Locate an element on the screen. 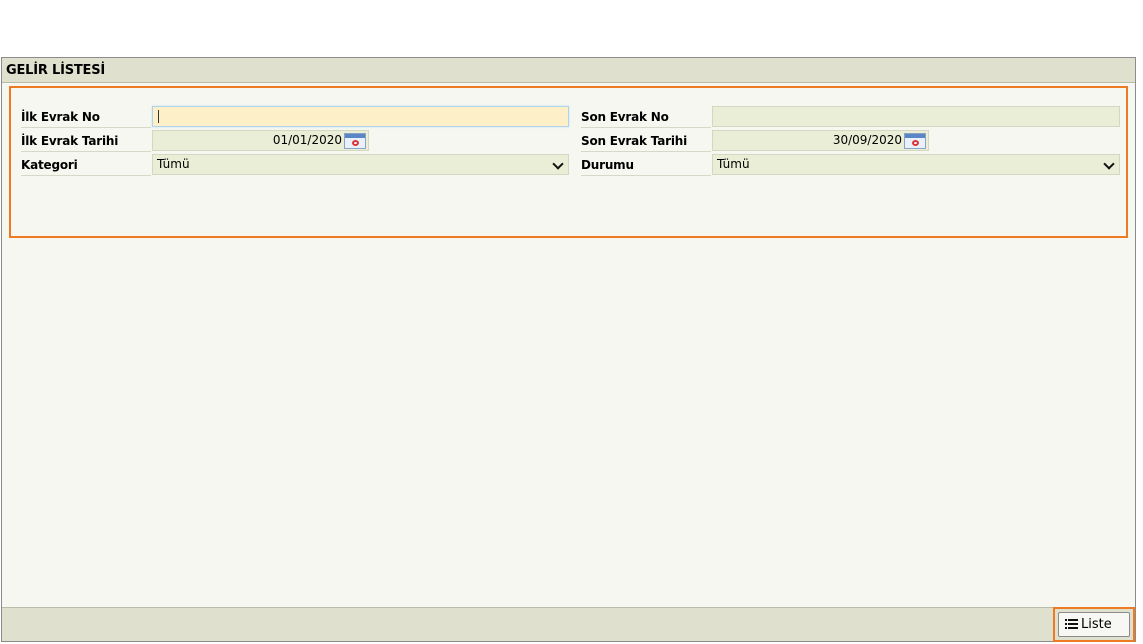 The width and height of the screenshot is (1143, 644). ilk-evrak-tarihi-input: 01/01/2020 is located at coordinates (260, 140).